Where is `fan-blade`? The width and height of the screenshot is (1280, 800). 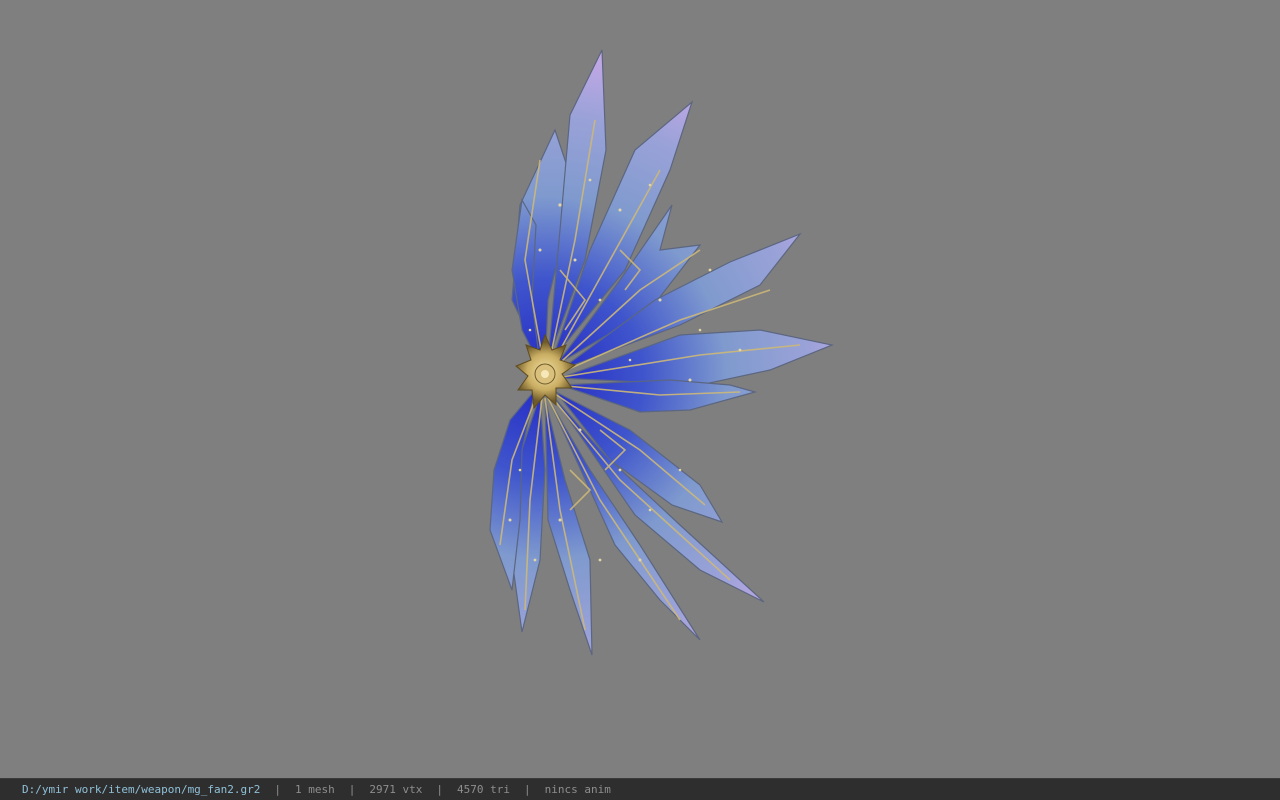
fan-blade is located at coordinates (658, 396).